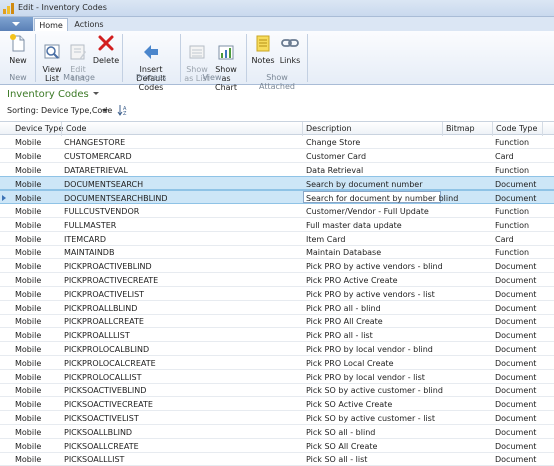  Describe the element at coordinates (343, 308) in the screenshot. I see `description-cell: Pick PRO all - blind` at that location.